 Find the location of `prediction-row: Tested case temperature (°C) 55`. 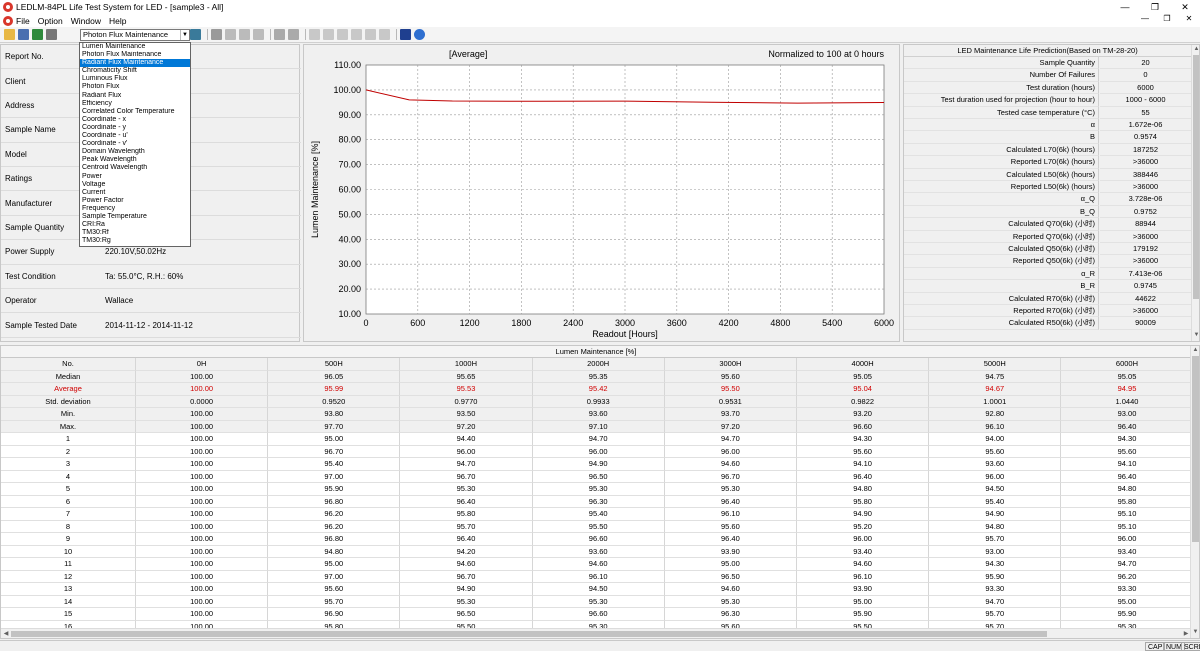

prediction-row: Tested case temperature (°C) 55 is located at coordinates (1047, 112).